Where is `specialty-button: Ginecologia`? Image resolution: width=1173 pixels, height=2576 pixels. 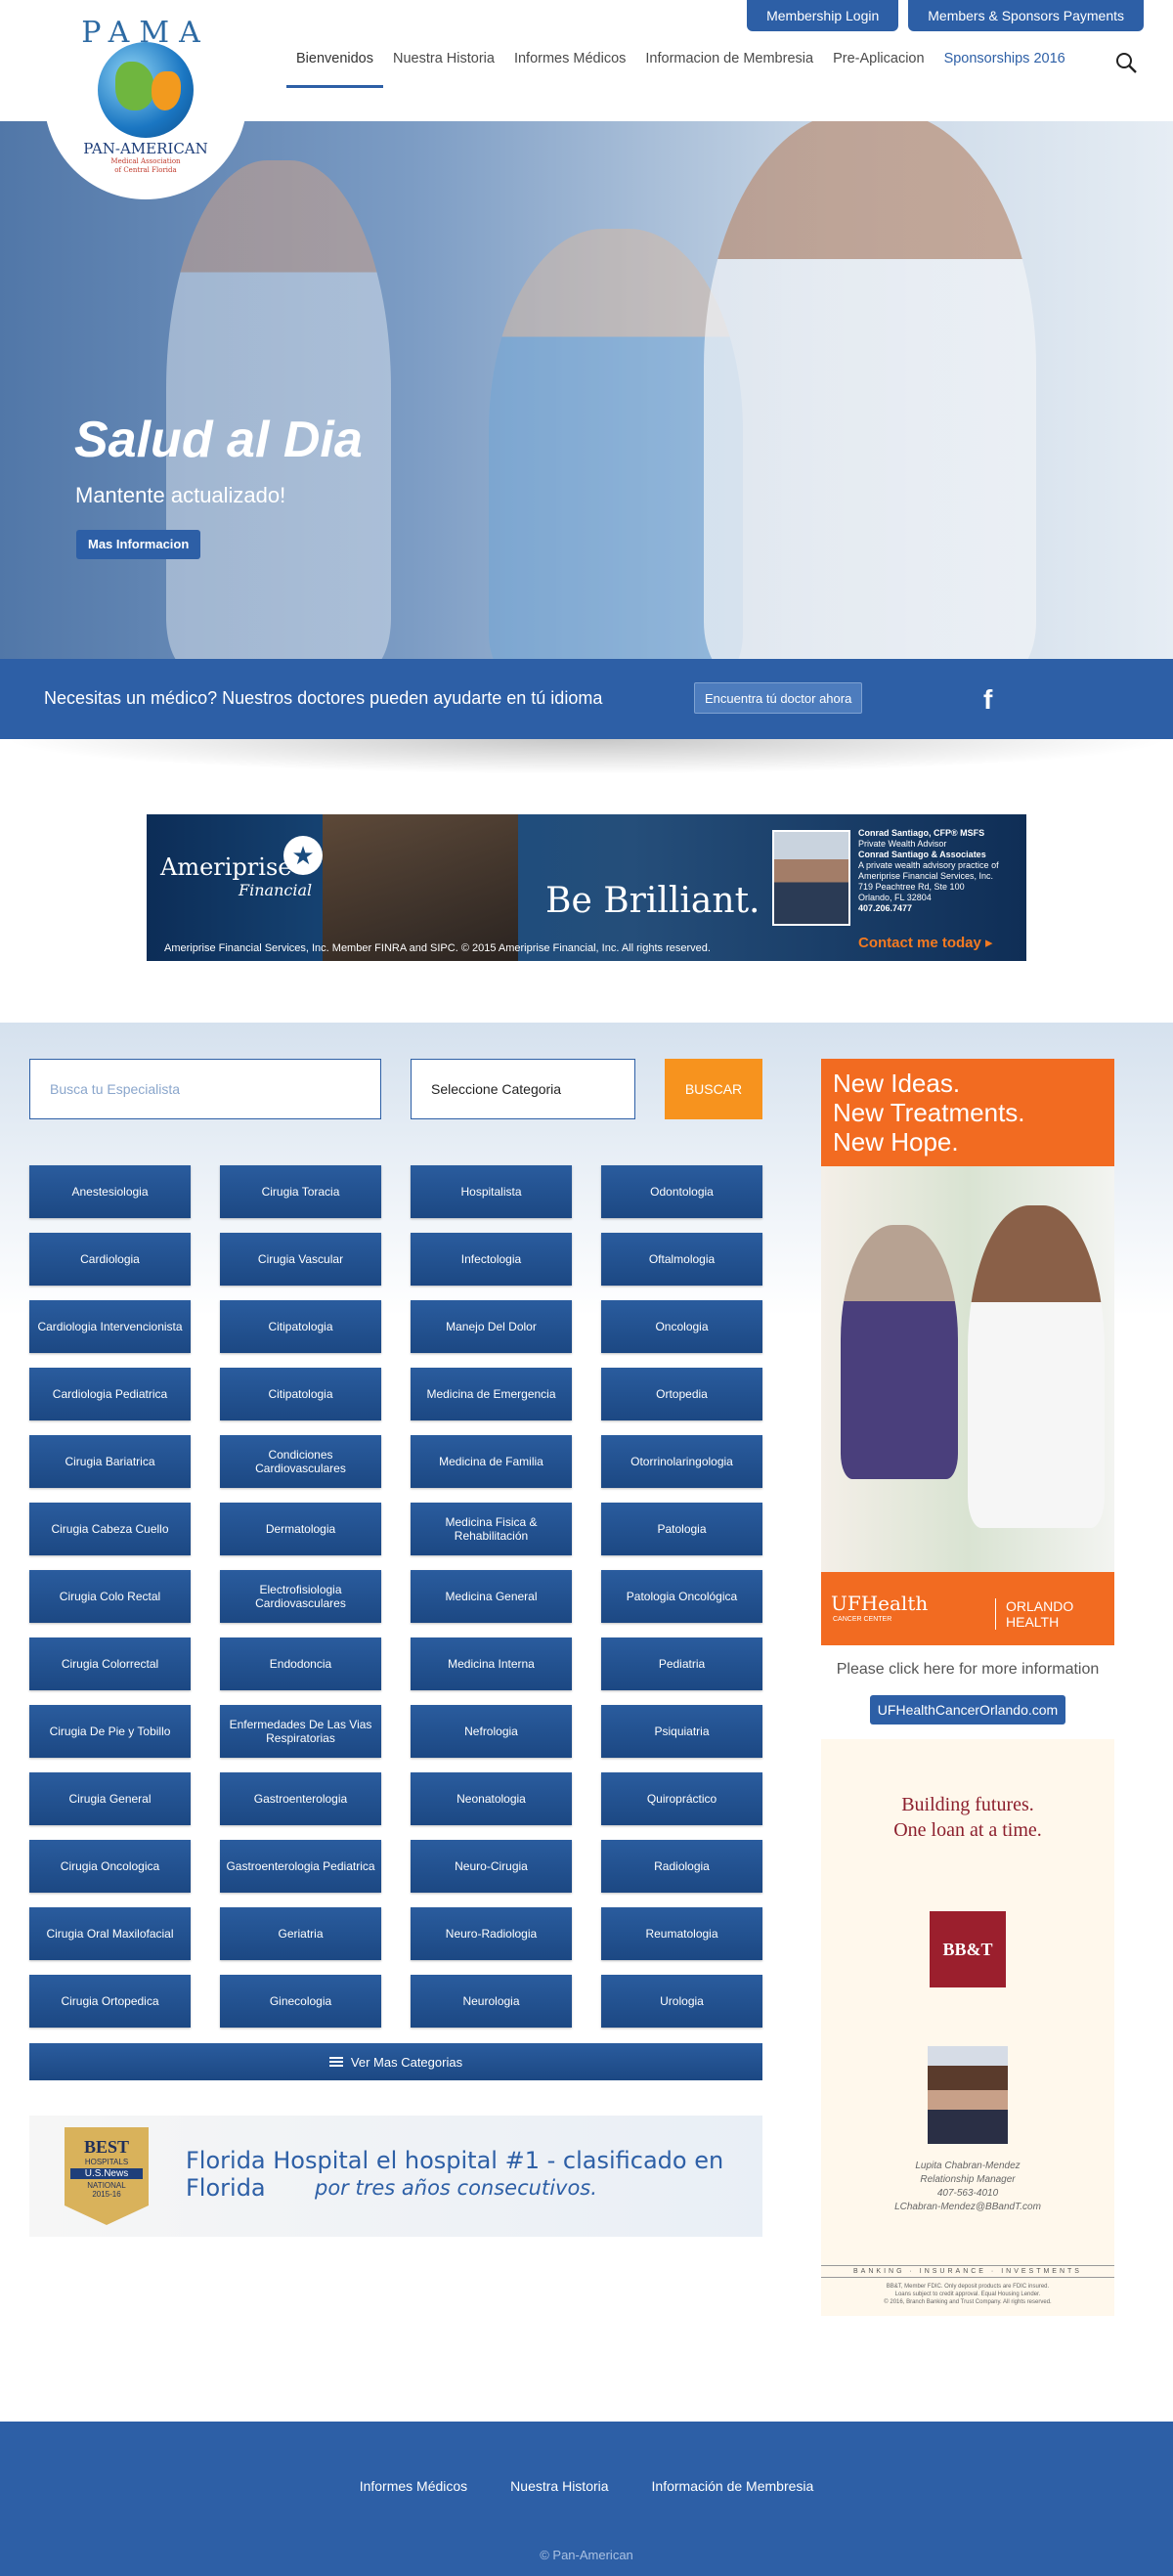
specialty-button: Ginecologia is located at coordinates (300, 2001).